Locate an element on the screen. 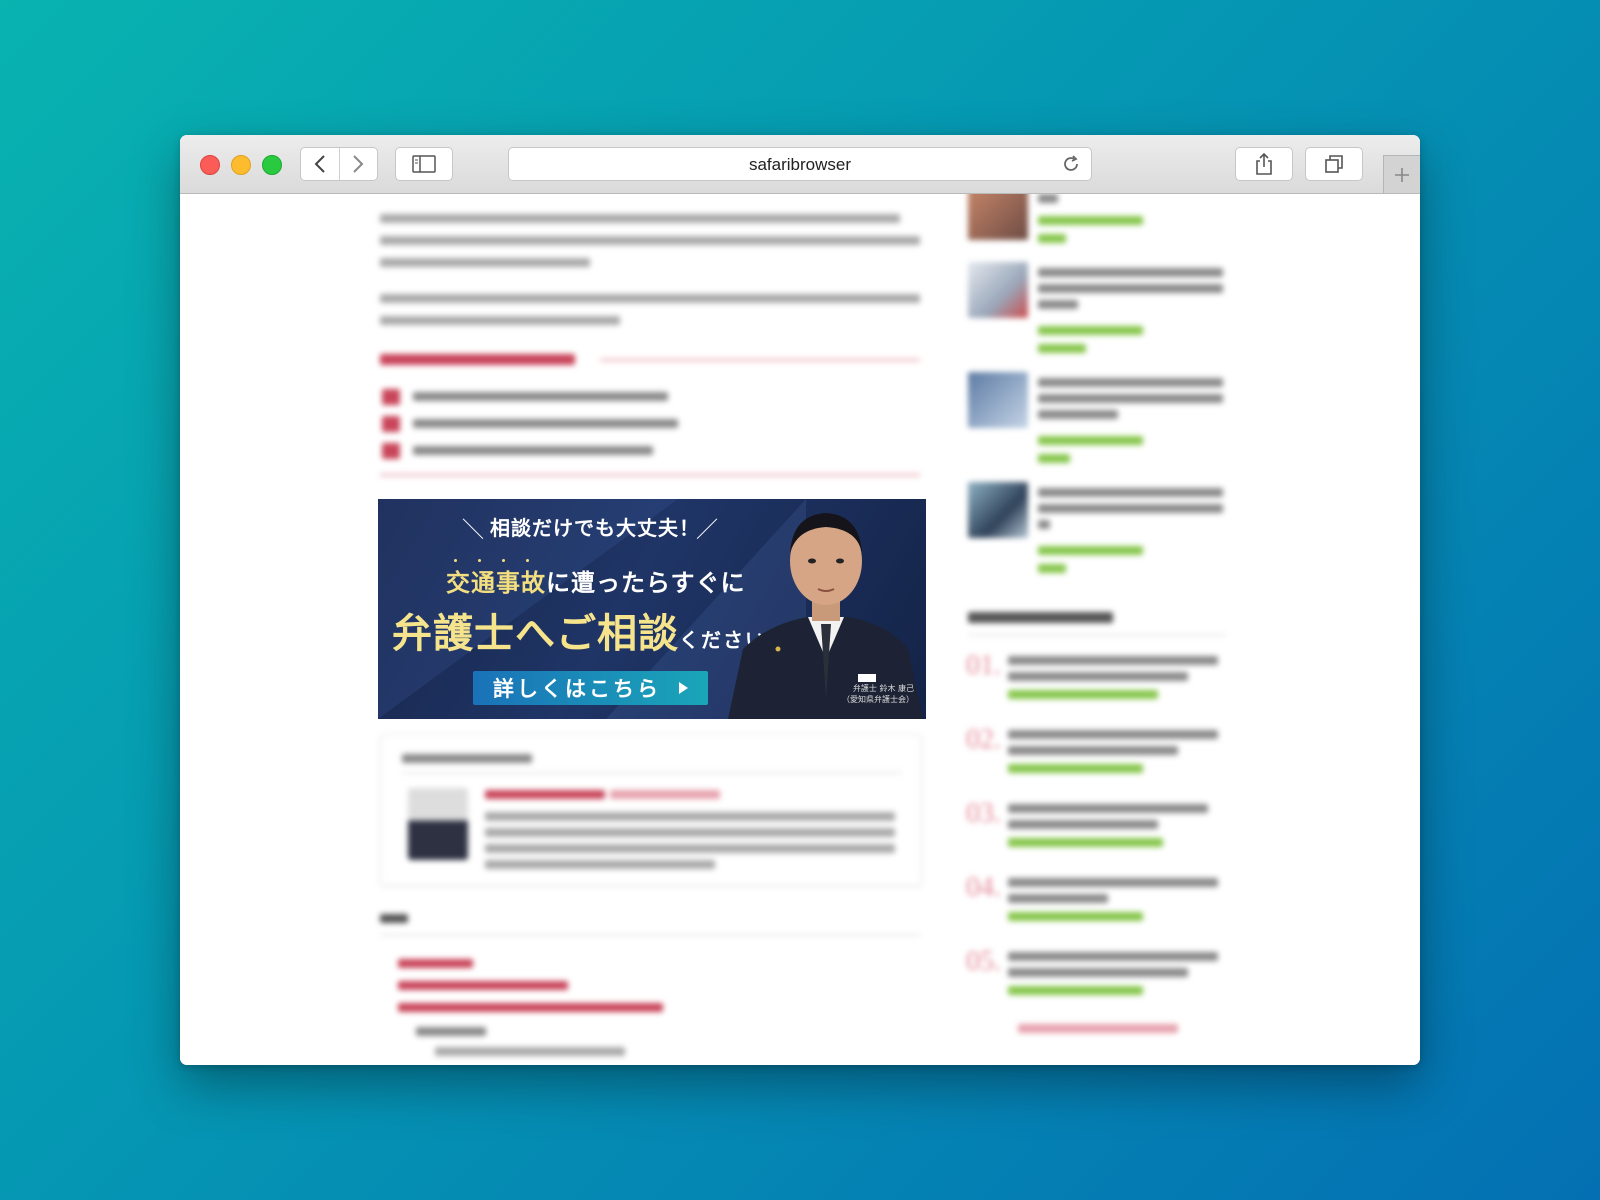 This screenshot has width=1600, height=1200. minimize-window-button is located at coordinates (241, 165).